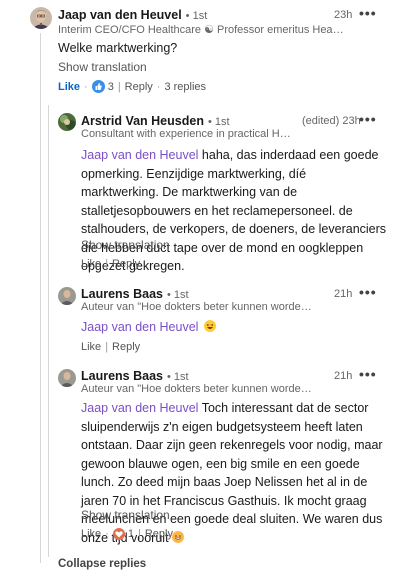  What do you see at coordinates (331, 121) in the screenshot?
I see `reply-timestamp: (edited) 23h` at bounding box center [331, 121].